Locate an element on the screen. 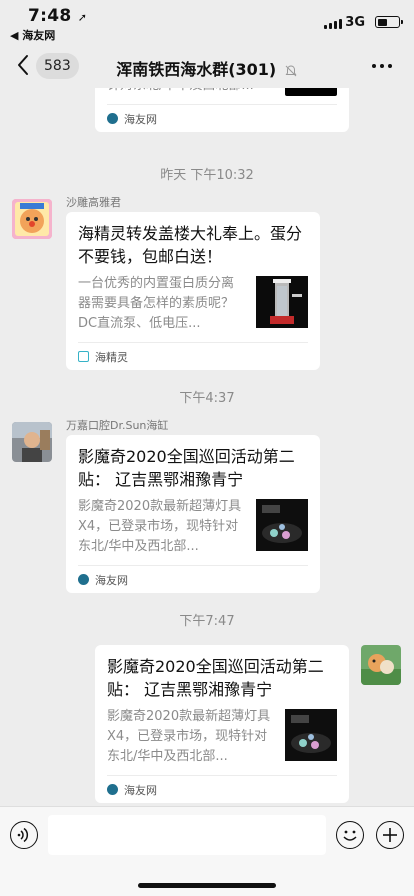  timestamp: 下午4:37 is located at coordinates (207, 398).